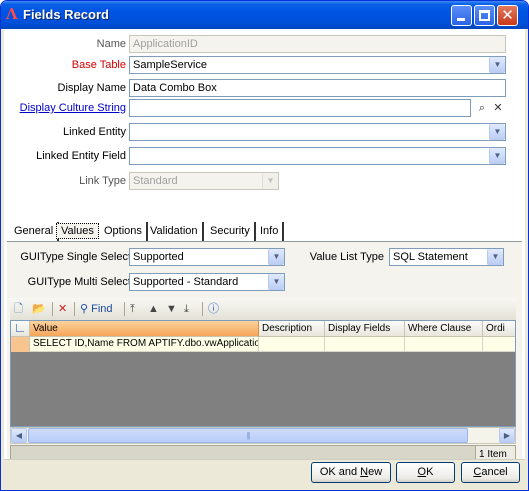  Describe the element at coordinates (270, 232) in the screenshot. I see `tab-info: Info` at that location.